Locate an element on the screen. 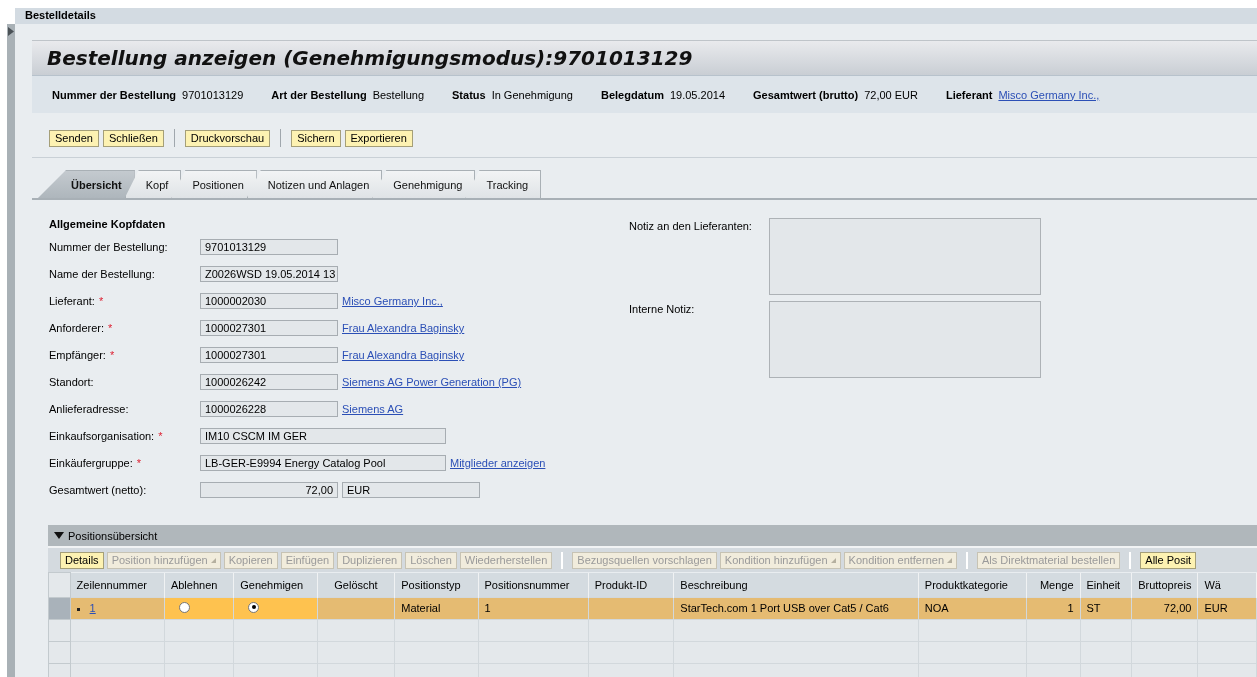 Image resolution: width=1257 pixels, height=677 pixels. table-cell: EUR is located at coordinates (1216, 608).